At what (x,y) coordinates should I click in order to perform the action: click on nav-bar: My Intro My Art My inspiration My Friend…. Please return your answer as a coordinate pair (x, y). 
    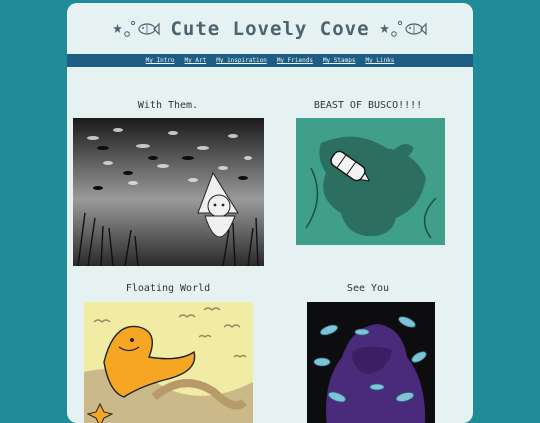
    Looking at the image, I should click on (270, 60).